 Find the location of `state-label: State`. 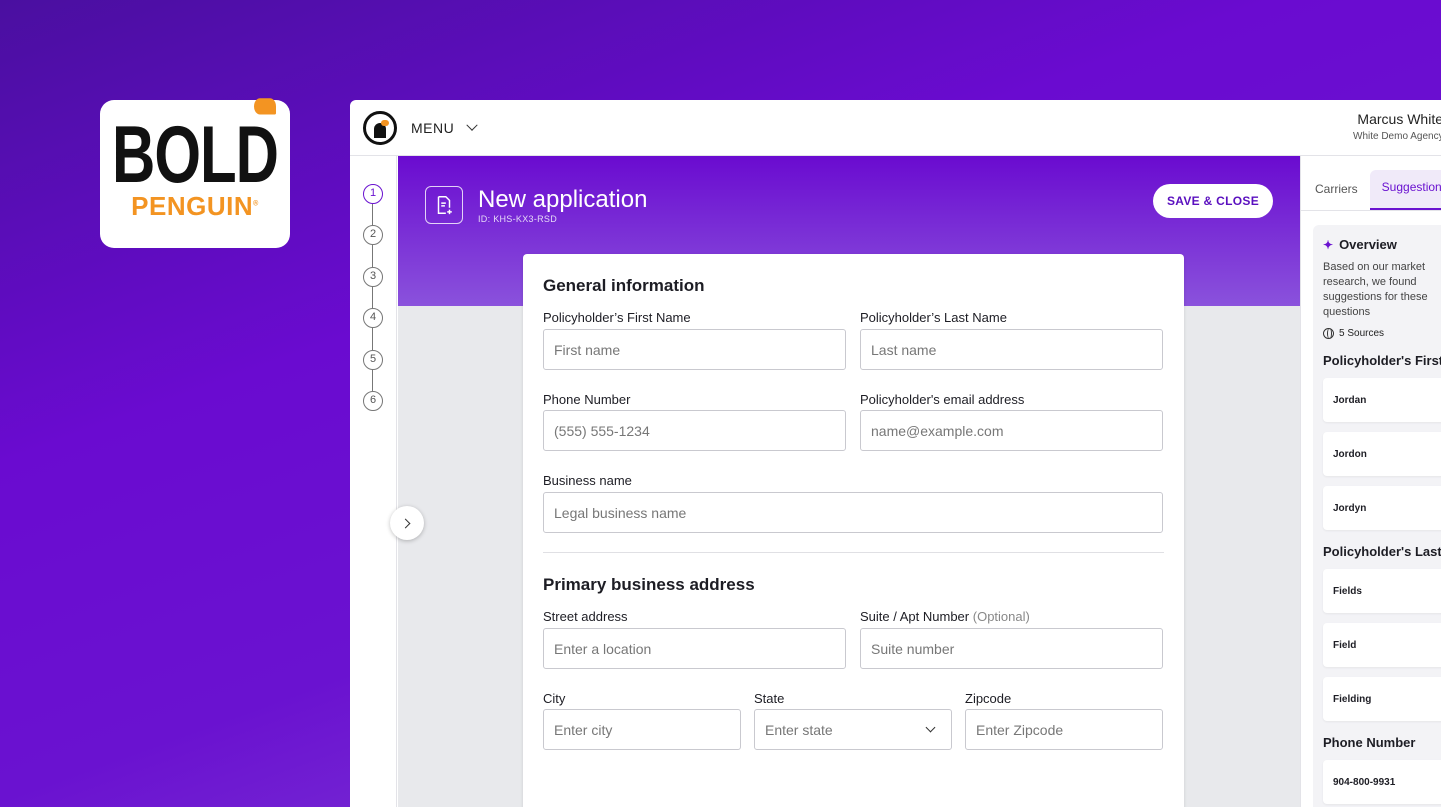

state-label: State is located at coordinates (769, 698).